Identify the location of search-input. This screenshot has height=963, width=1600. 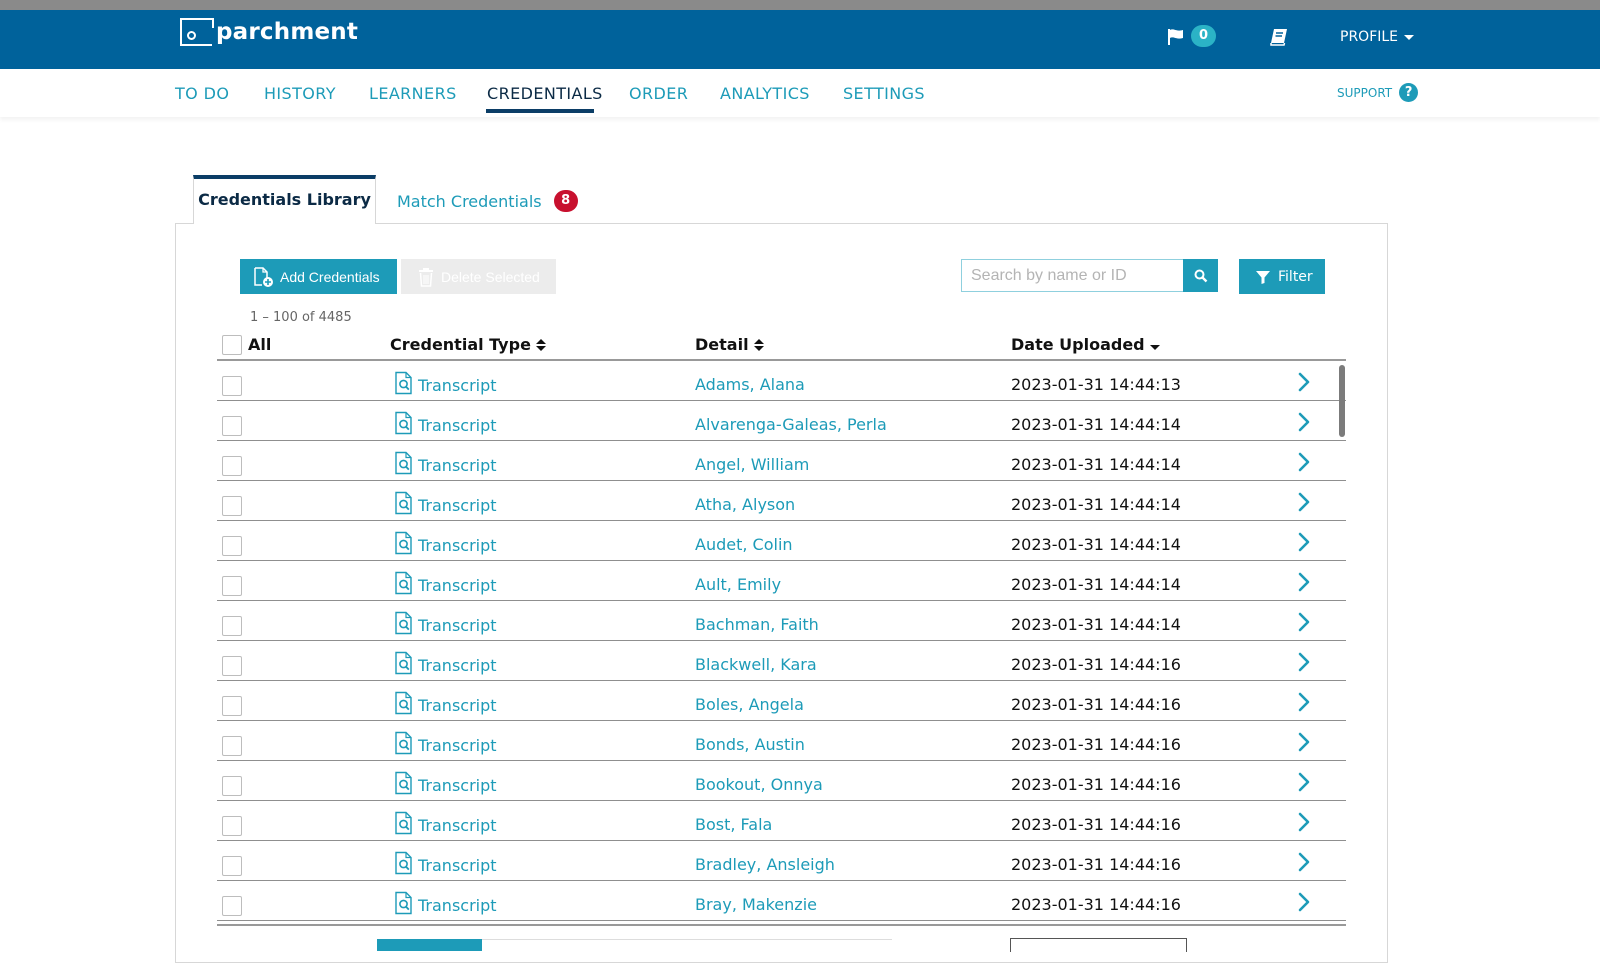
(1072, 275).